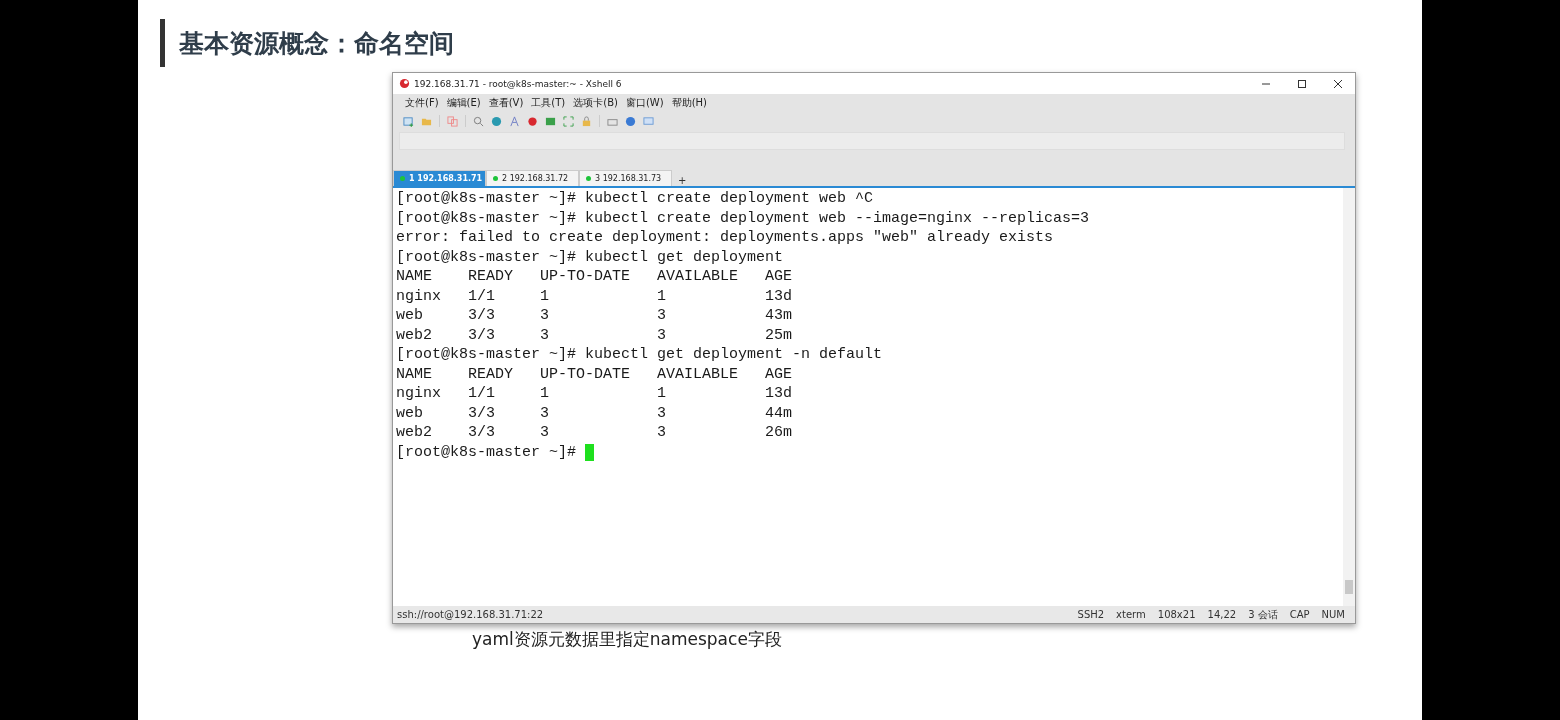 The height and width of the screenshot is (720, 1560). I want to click on copy-icon, so click(452, 121).